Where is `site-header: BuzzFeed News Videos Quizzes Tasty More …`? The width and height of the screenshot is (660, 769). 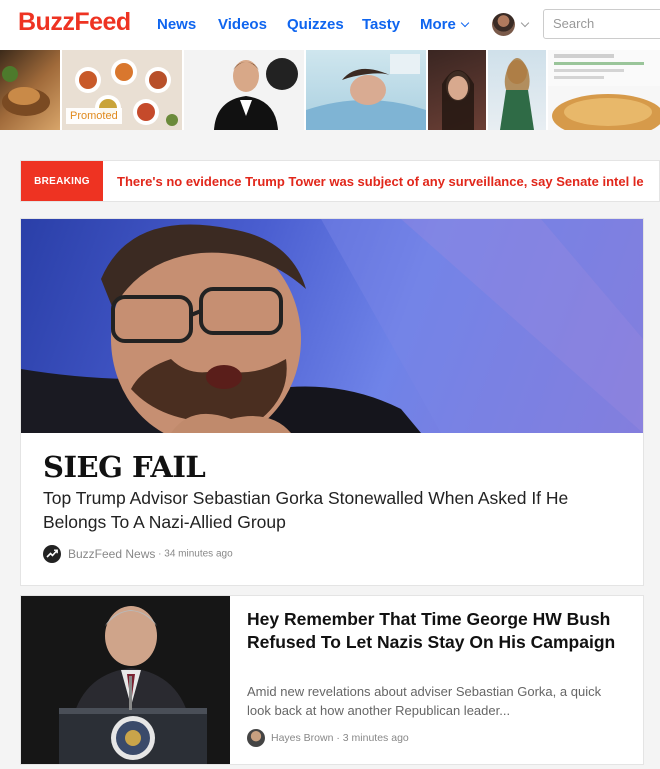 site-header: BuzzFeed News Videos Quizzes Tasty More … is located at coordinates (330, 25).